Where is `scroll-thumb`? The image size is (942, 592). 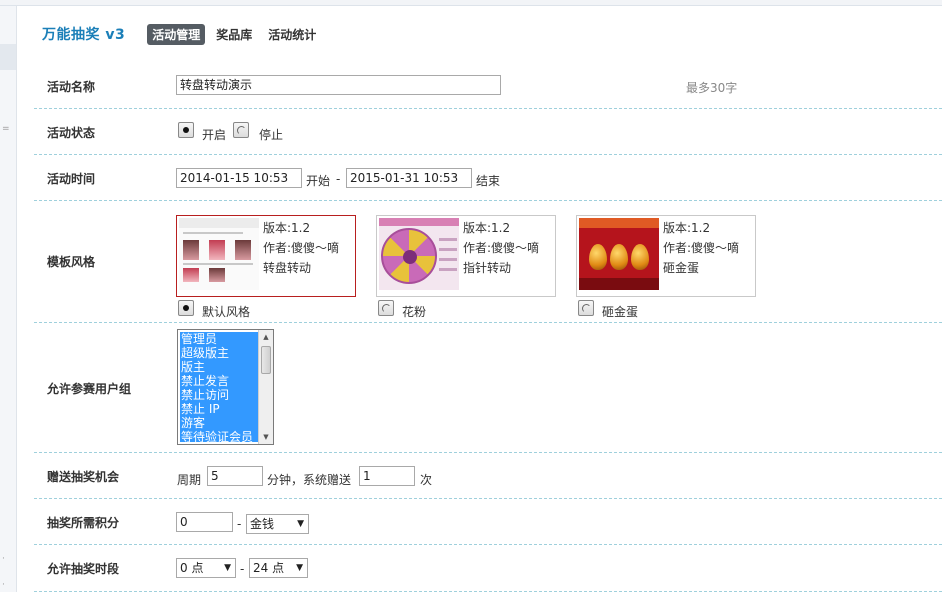 scroll-thumb is located at coordinates (266, 360).